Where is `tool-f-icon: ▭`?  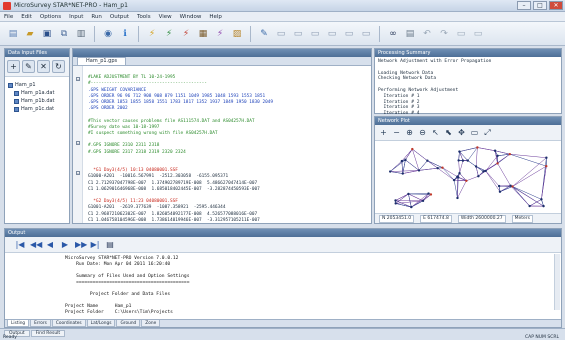
tool-f-icon: ▭ is located at coordinates (366, 34).